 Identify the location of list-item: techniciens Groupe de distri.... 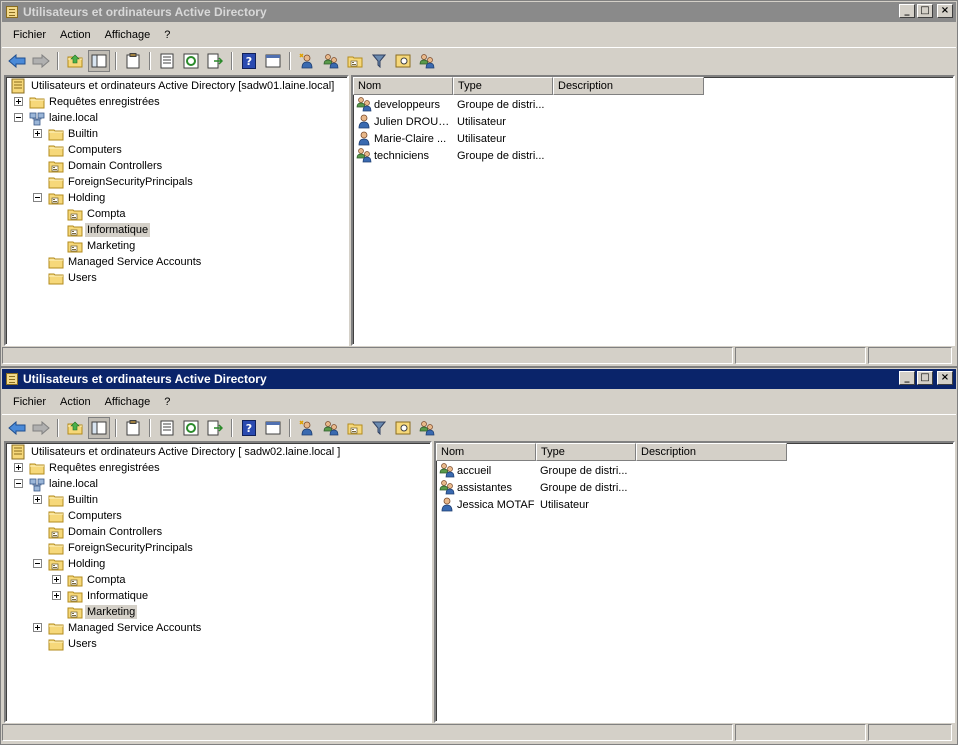
(653, 155).